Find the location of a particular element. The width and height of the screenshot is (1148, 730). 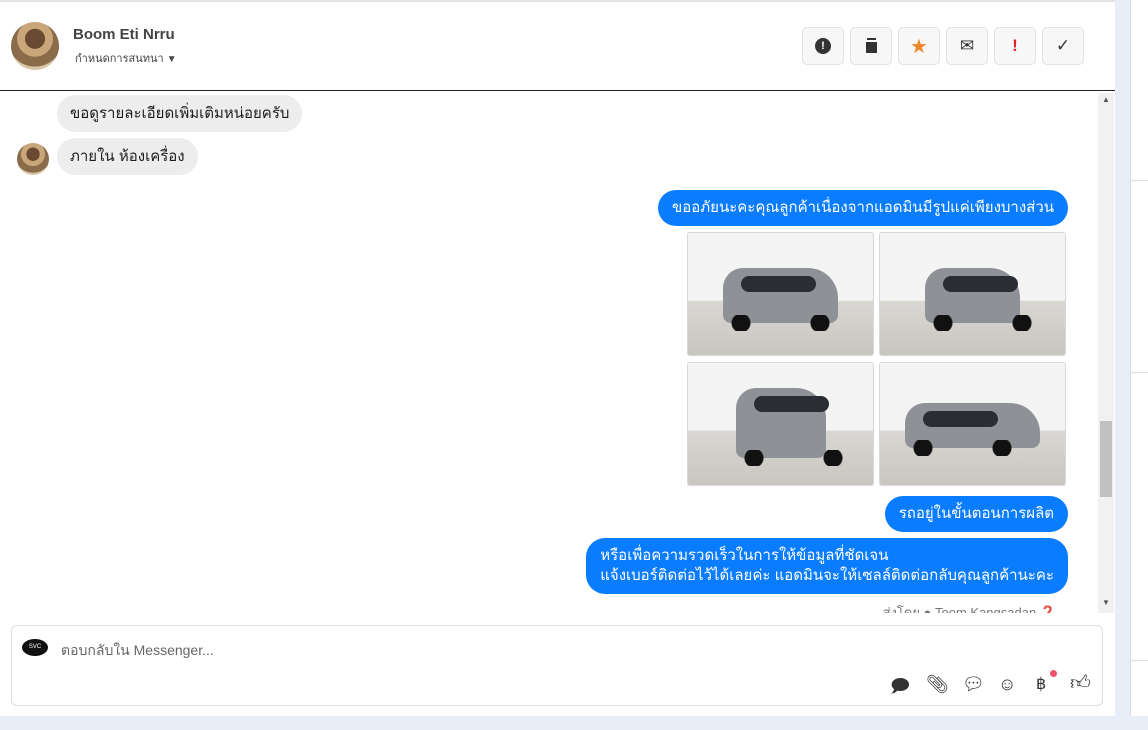

scroll-down-arrow: ▼ is located at coordinates (1106, 602).